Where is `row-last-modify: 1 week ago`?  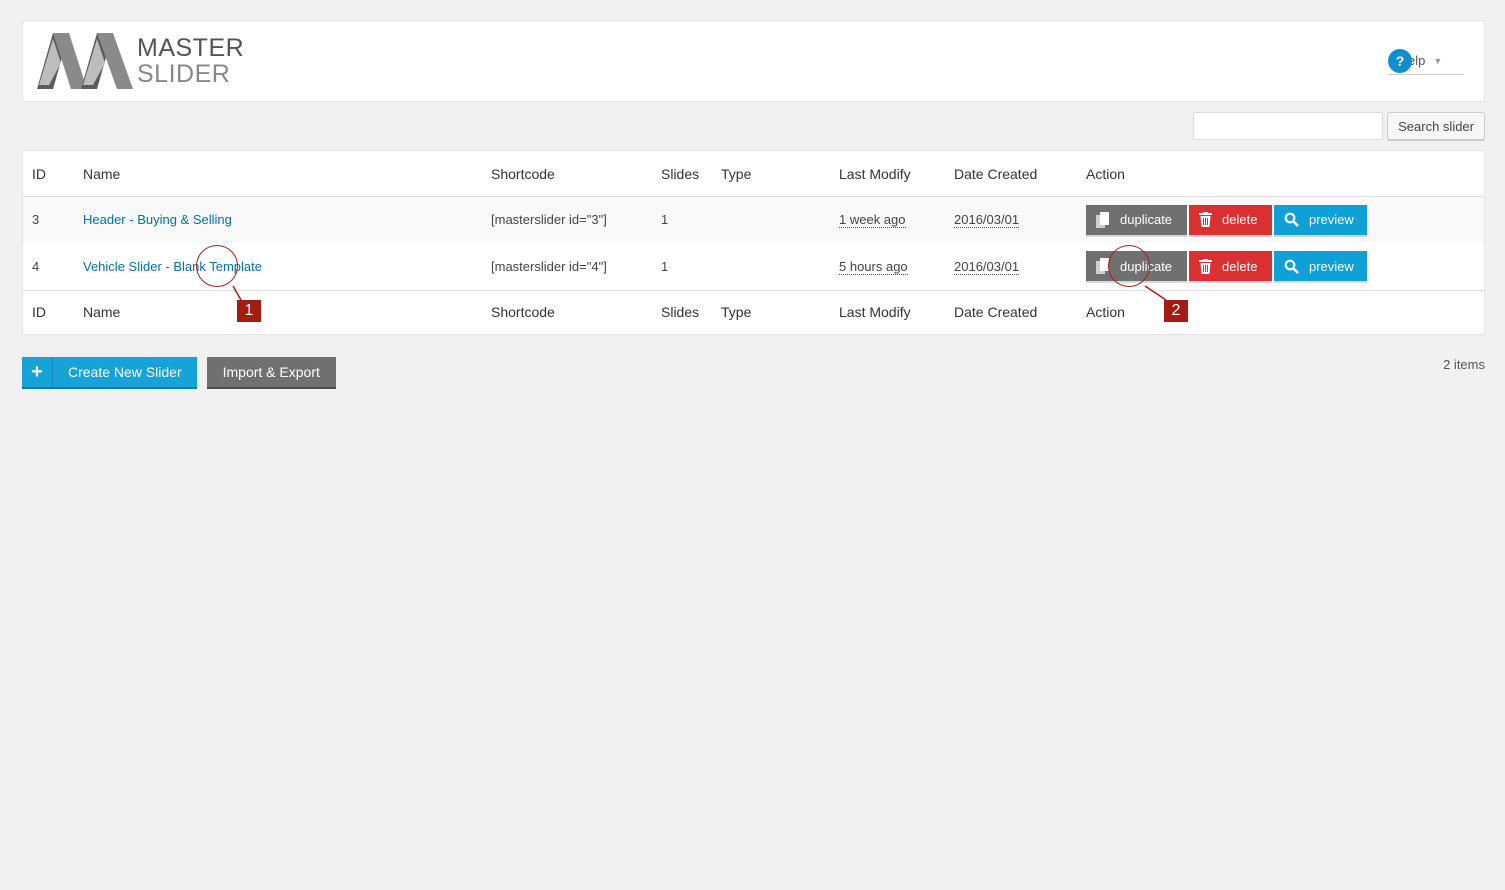
row-last-modify: 1 week ago is located at coordinates (872, 220).